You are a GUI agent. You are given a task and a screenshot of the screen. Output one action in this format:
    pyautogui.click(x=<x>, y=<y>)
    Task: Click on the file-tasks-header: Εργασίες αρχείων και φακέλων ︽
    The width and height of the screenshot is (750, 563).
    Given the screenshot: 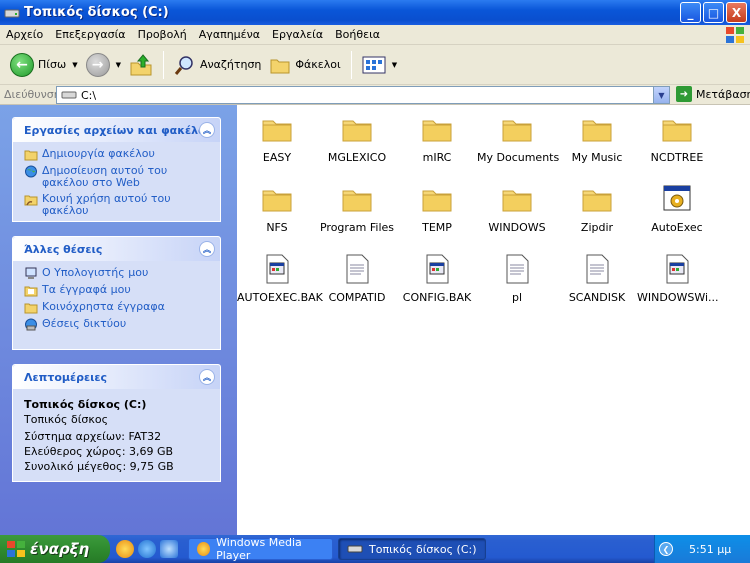 What is the action you would take?
    pyautogui.click(x=116, y=130)
    